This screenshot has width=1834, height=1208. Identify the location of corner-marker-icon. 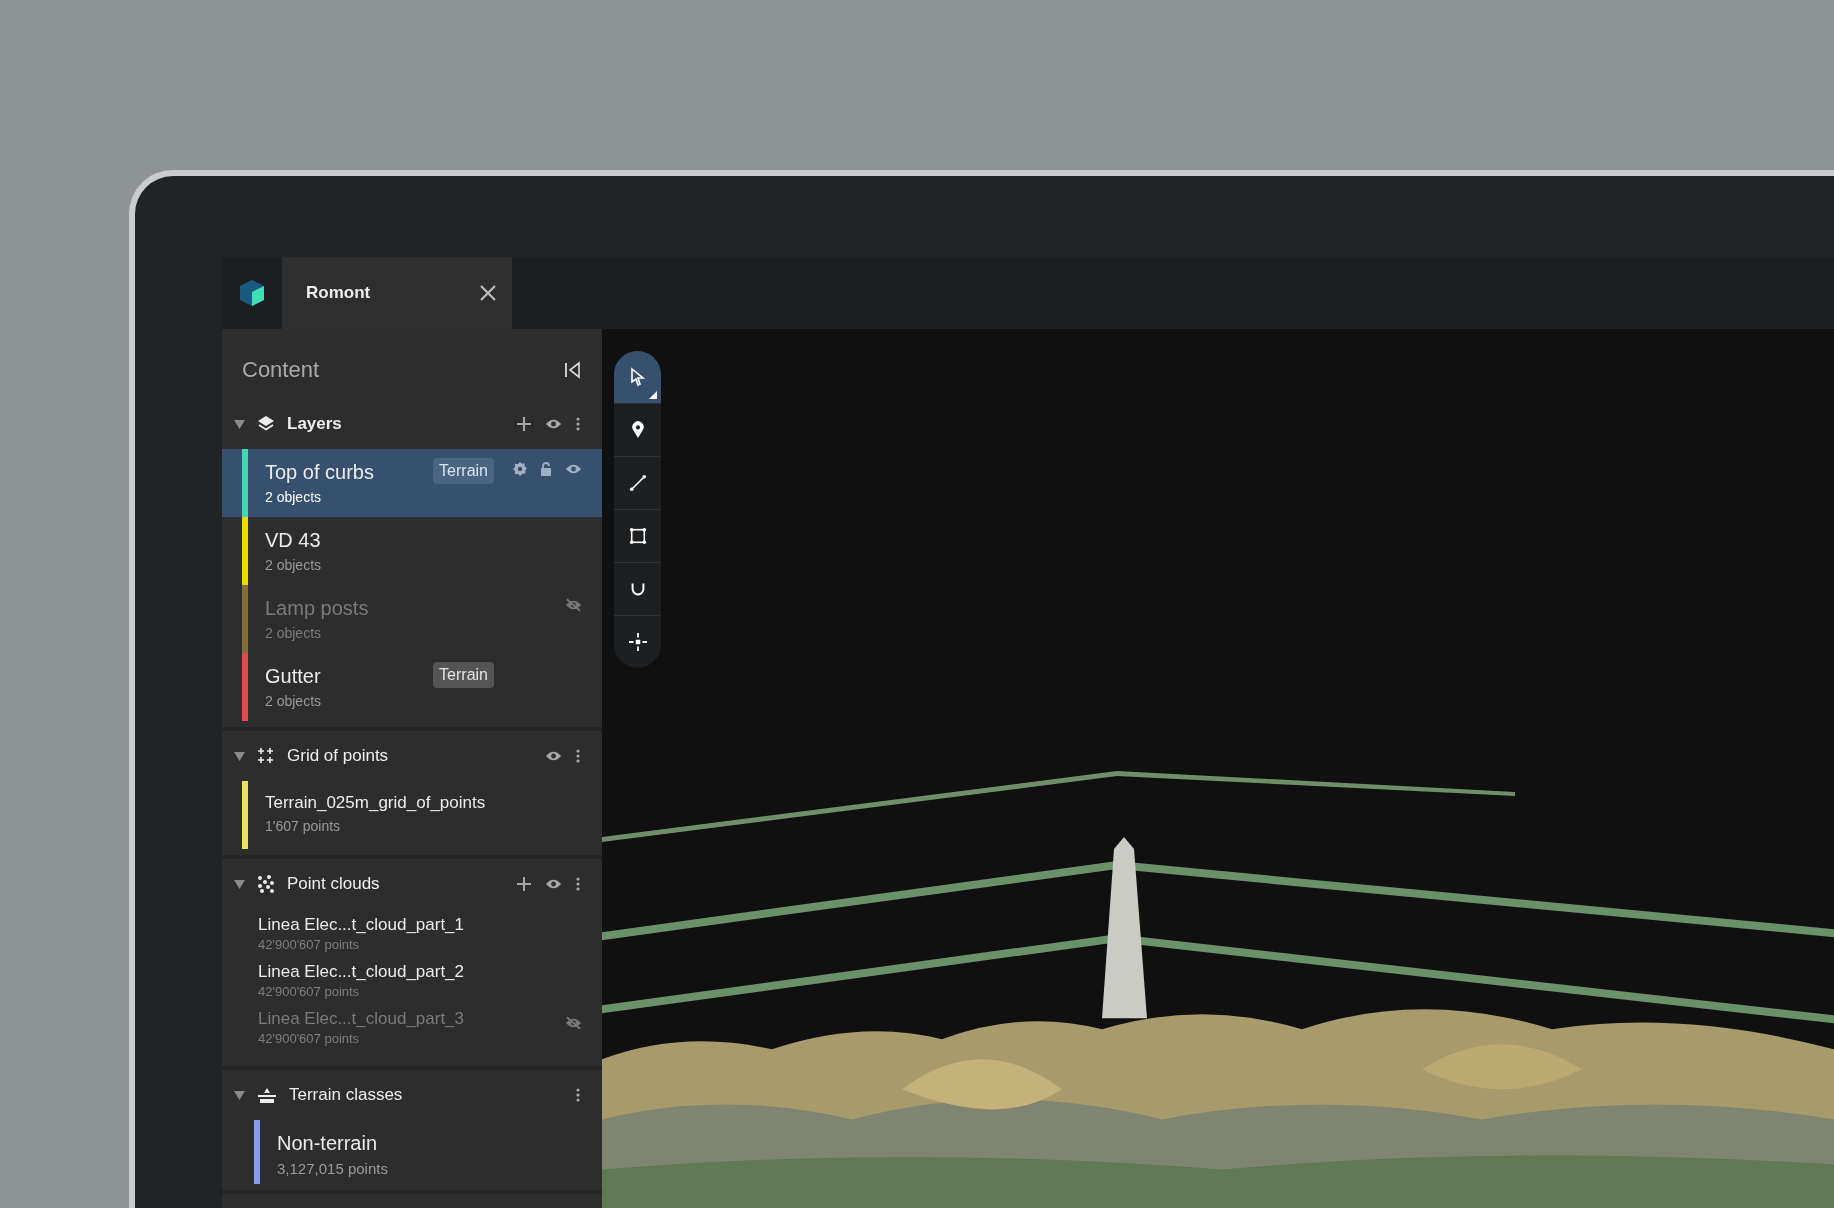
(653, 395).